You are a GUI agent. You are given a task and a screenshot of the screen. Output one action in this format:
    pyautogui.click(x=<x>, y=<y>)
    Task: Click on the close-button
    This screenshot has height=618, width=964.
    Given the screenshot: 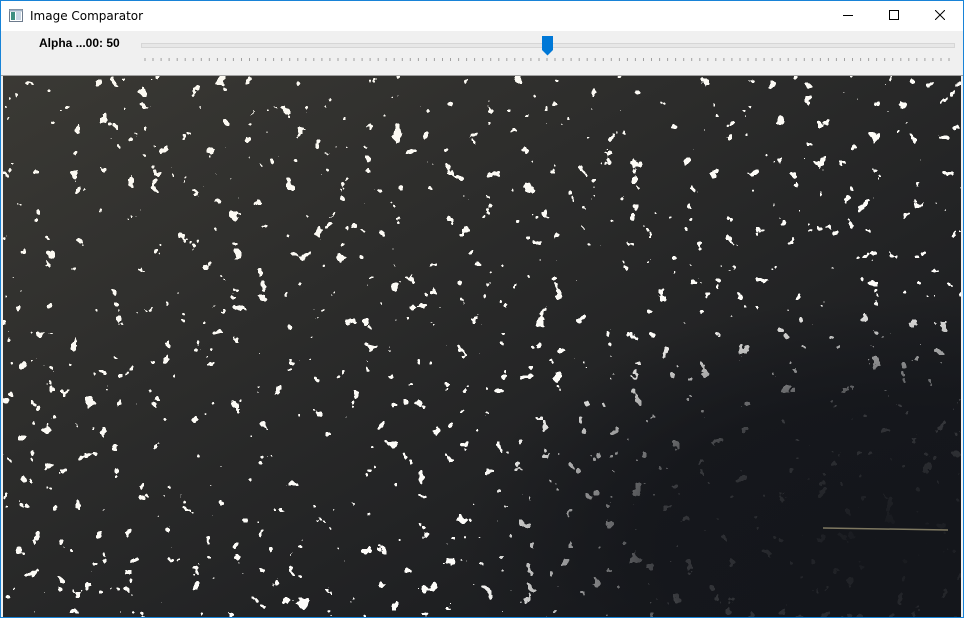 What is the action you would take?
    pyautogui.click(x=940, y=16)
    